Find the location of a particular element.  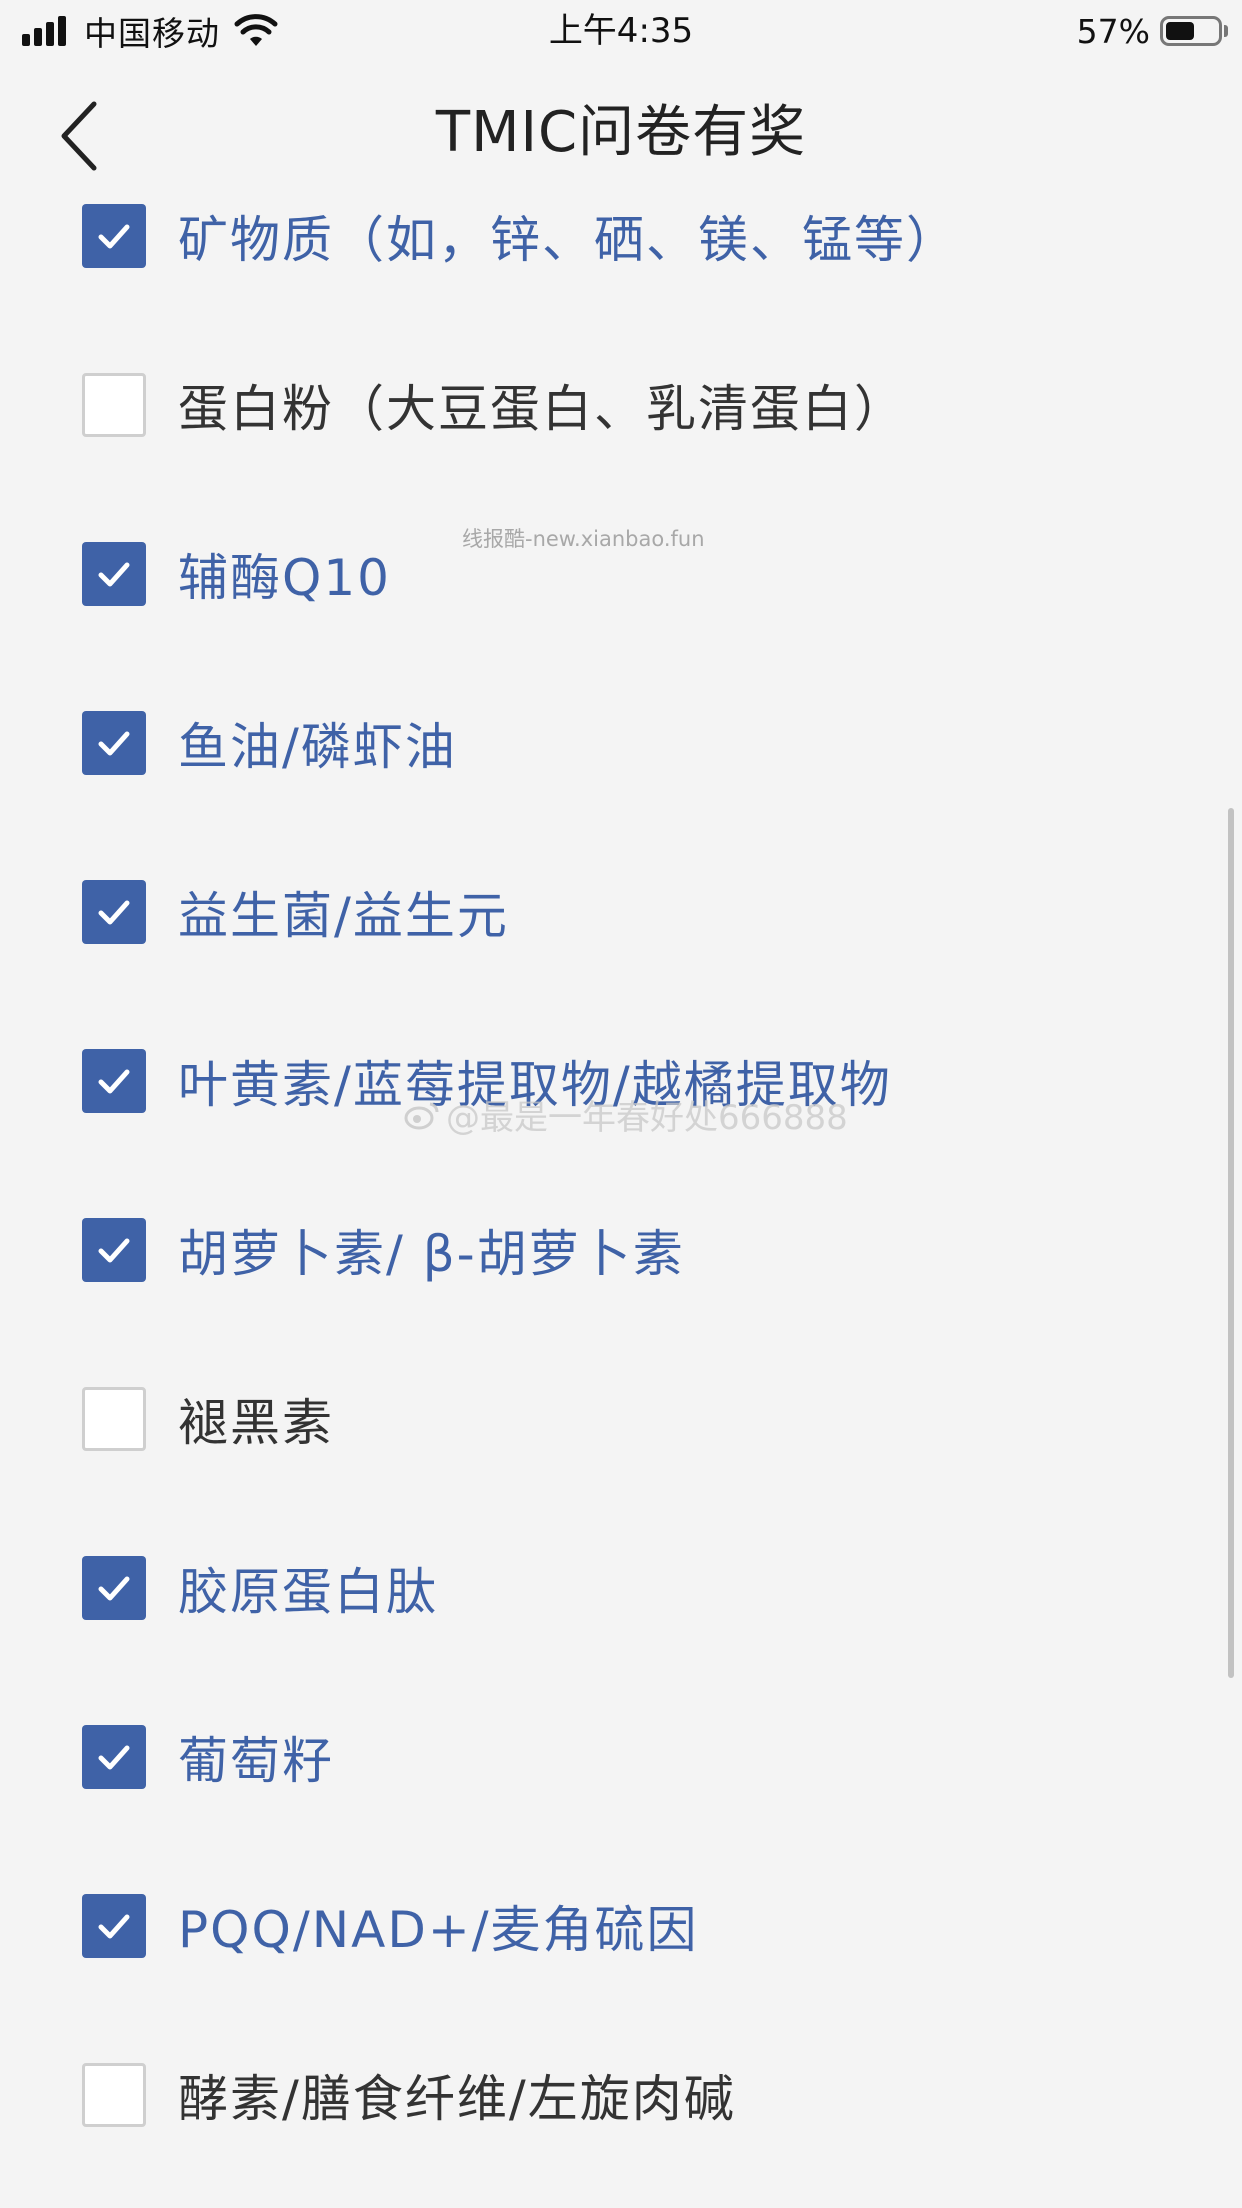

back-button is located at coordinates (82, 136).